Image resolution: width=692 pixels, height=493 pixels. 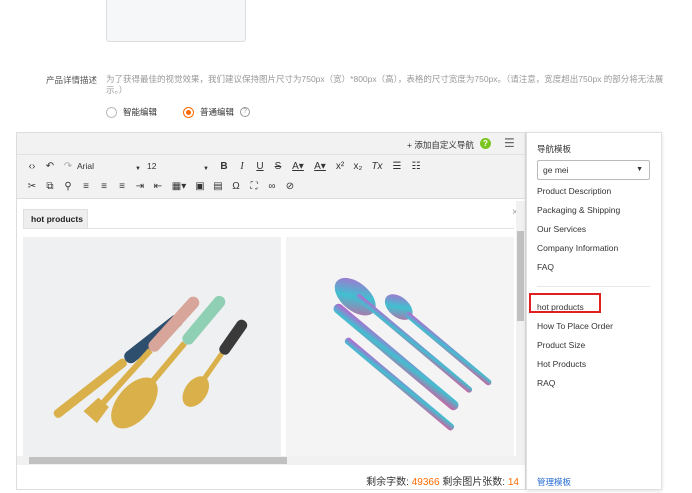 I want to click on underline-icon: U, so click(x=260, y=166).